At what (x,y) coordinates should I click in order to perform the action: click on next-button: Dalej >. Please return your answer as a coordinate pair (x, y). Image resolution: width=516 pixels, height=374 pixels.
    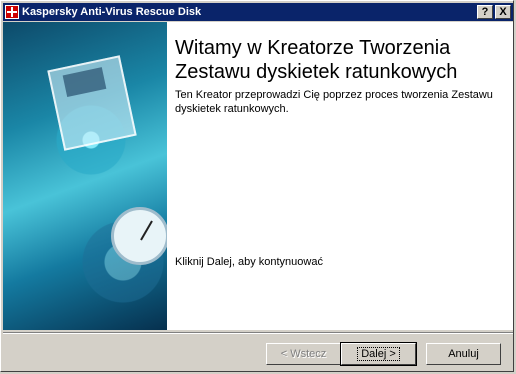
    Looking at the image, I should click on (378, 354).